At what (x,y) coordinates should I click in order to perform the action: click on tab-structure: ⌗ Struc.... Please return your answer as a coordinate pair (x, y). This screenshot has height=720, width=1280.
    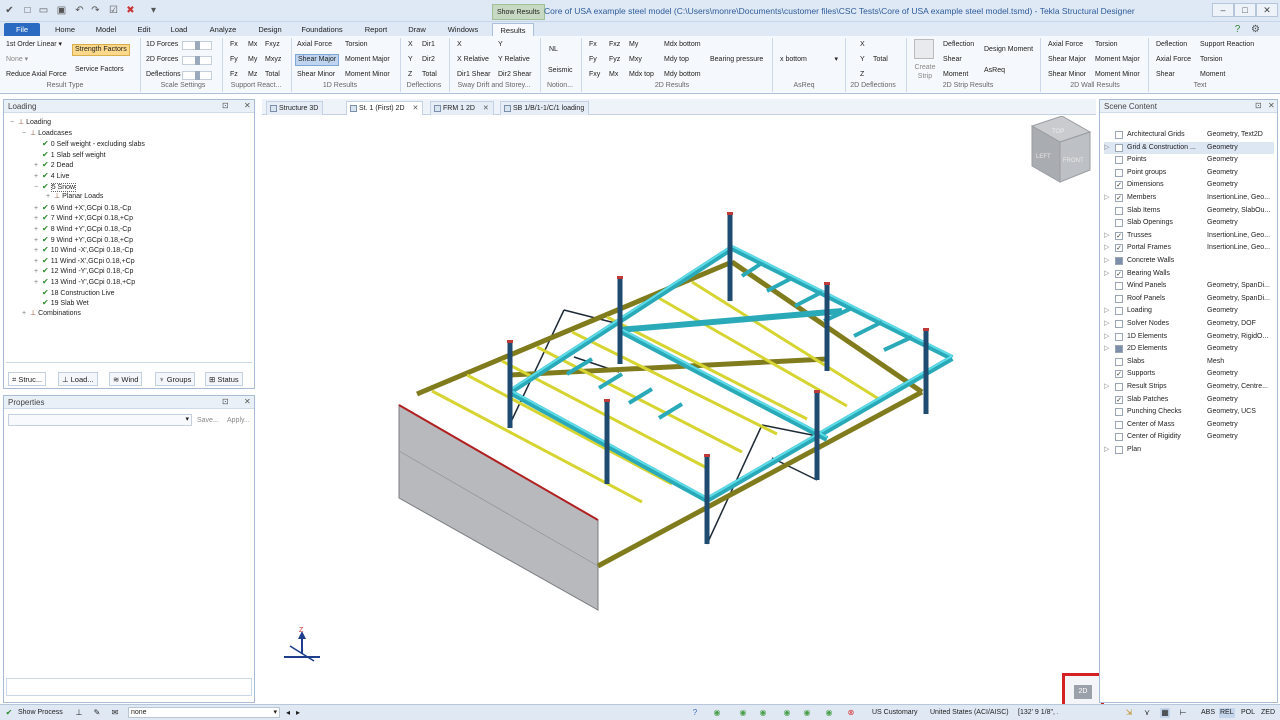
    Looking at the image, I should click on (27, 379).